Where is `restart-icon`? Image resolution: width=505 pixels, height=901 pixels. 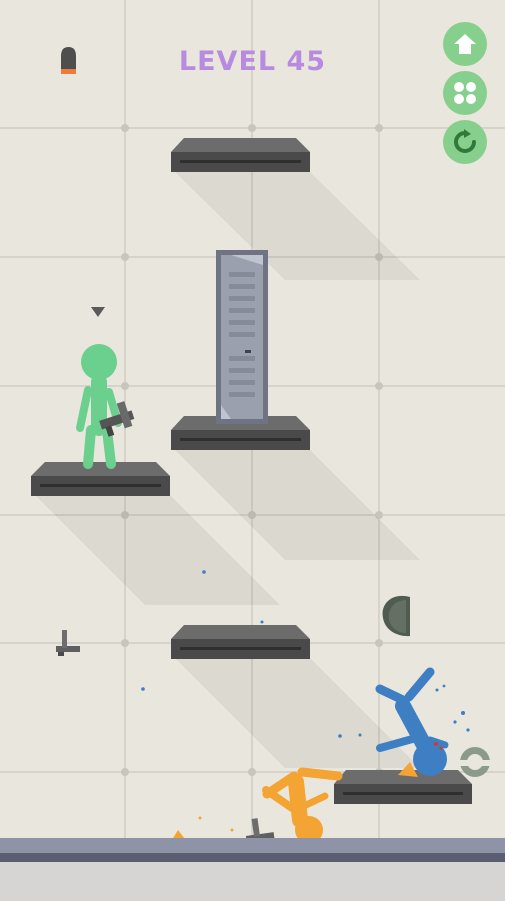
restart-icon is located at coordinates (465, 141).